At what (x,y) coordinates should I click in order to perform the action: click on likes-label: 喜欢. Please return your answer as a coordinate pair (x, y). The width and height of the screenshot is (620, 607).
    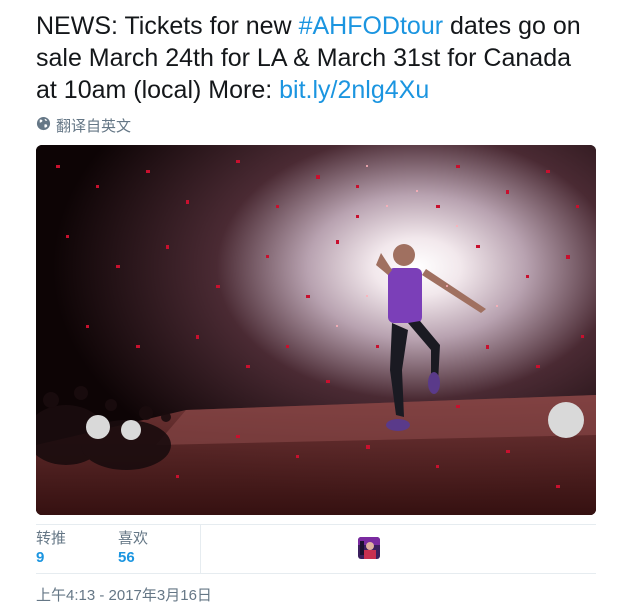
    Looking at the image, I should click on (133, 538).